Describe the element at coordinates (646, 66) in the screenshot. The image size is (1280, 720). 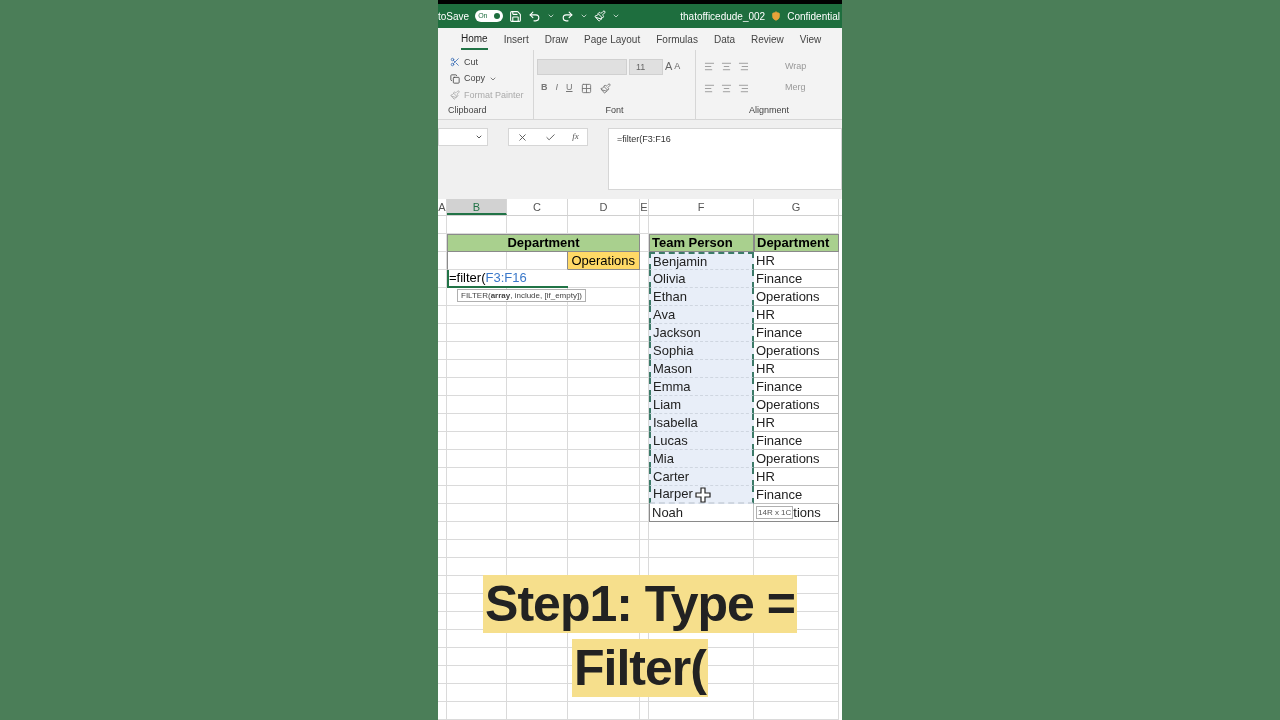
I see `font-size-field: 11` at that location.